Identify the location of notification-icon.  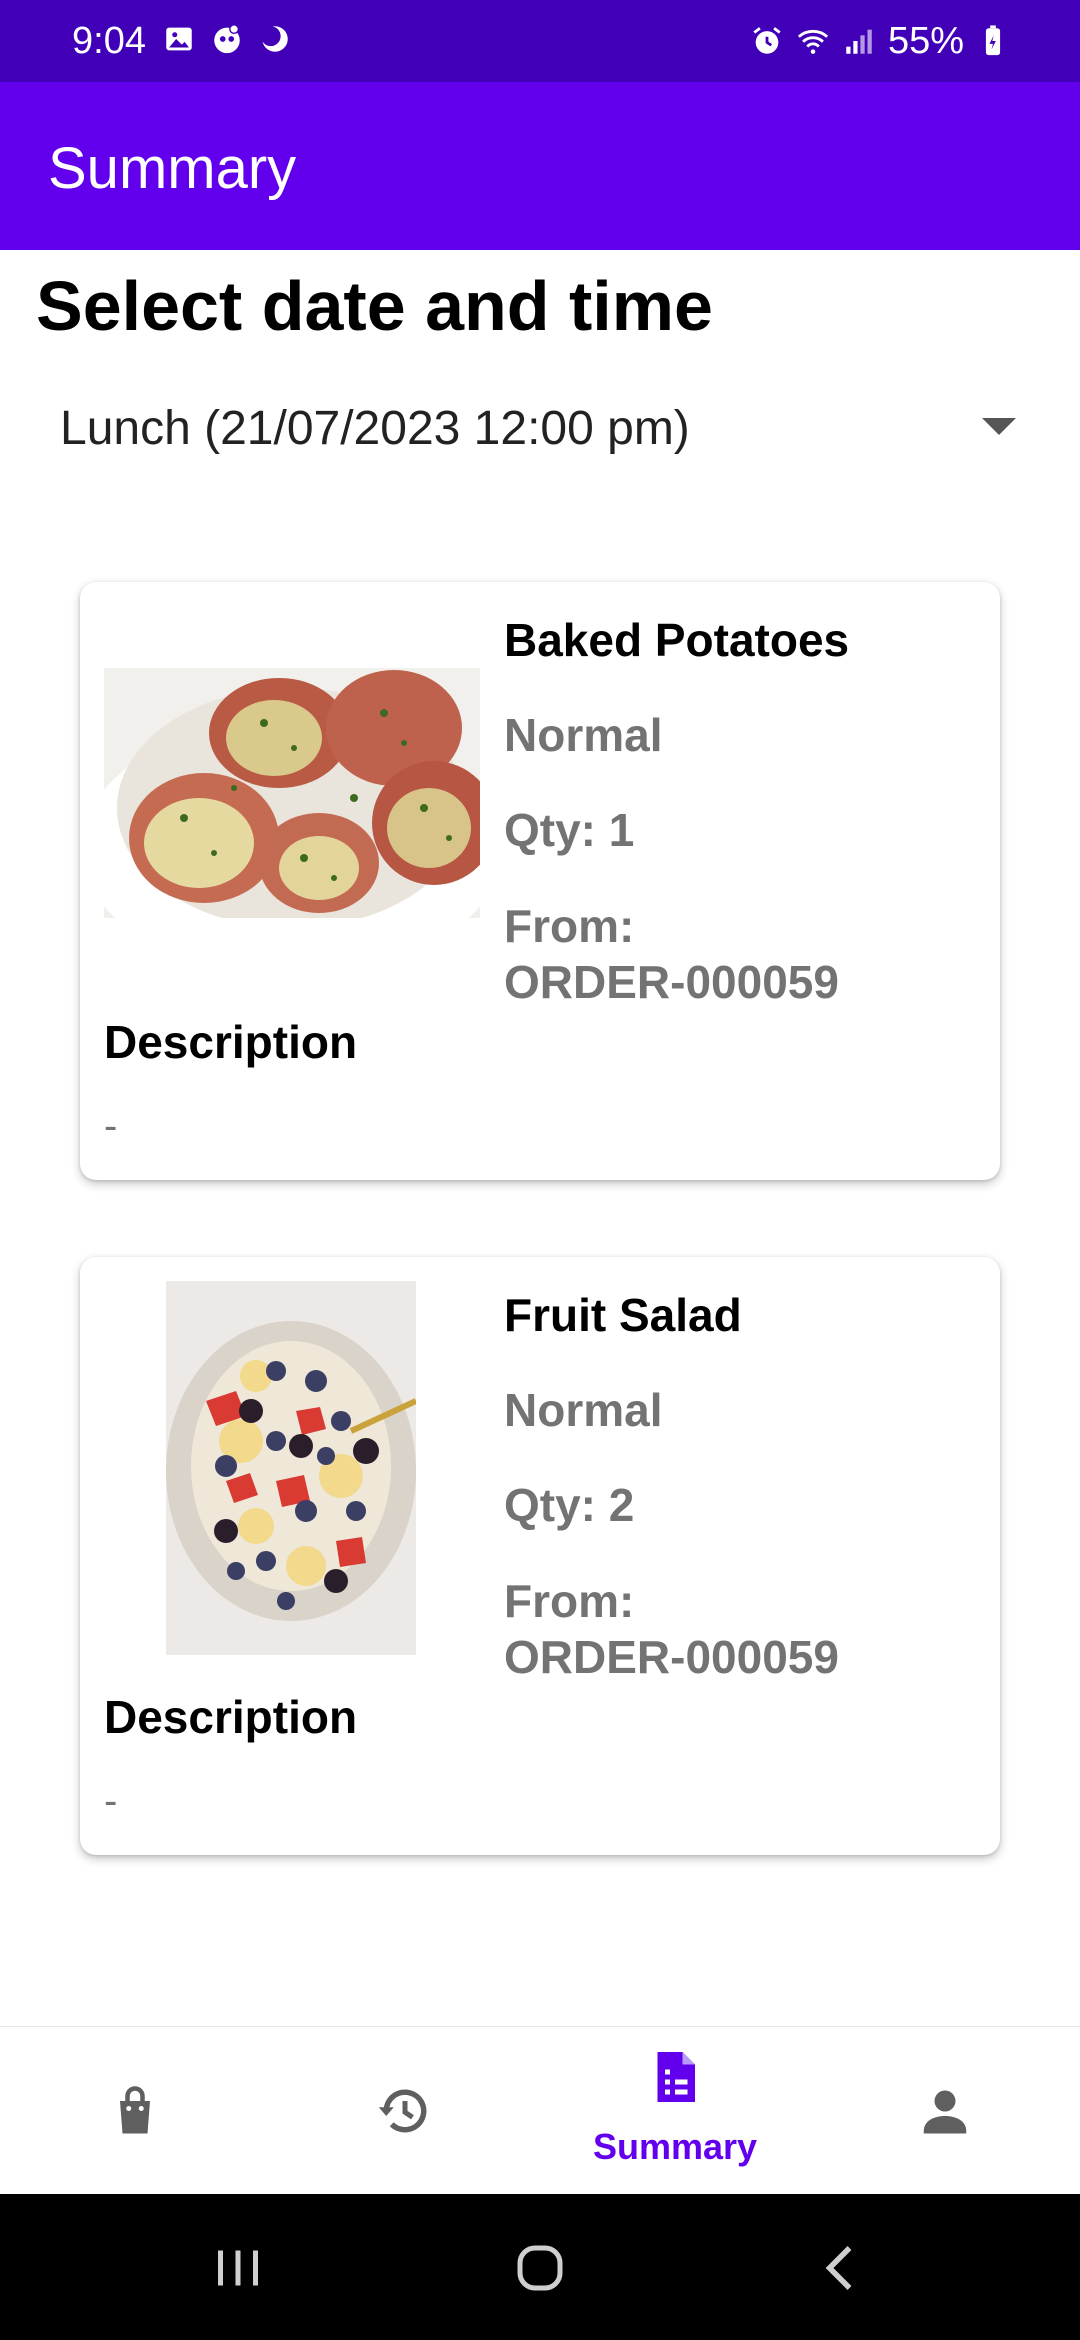
(227, 39).